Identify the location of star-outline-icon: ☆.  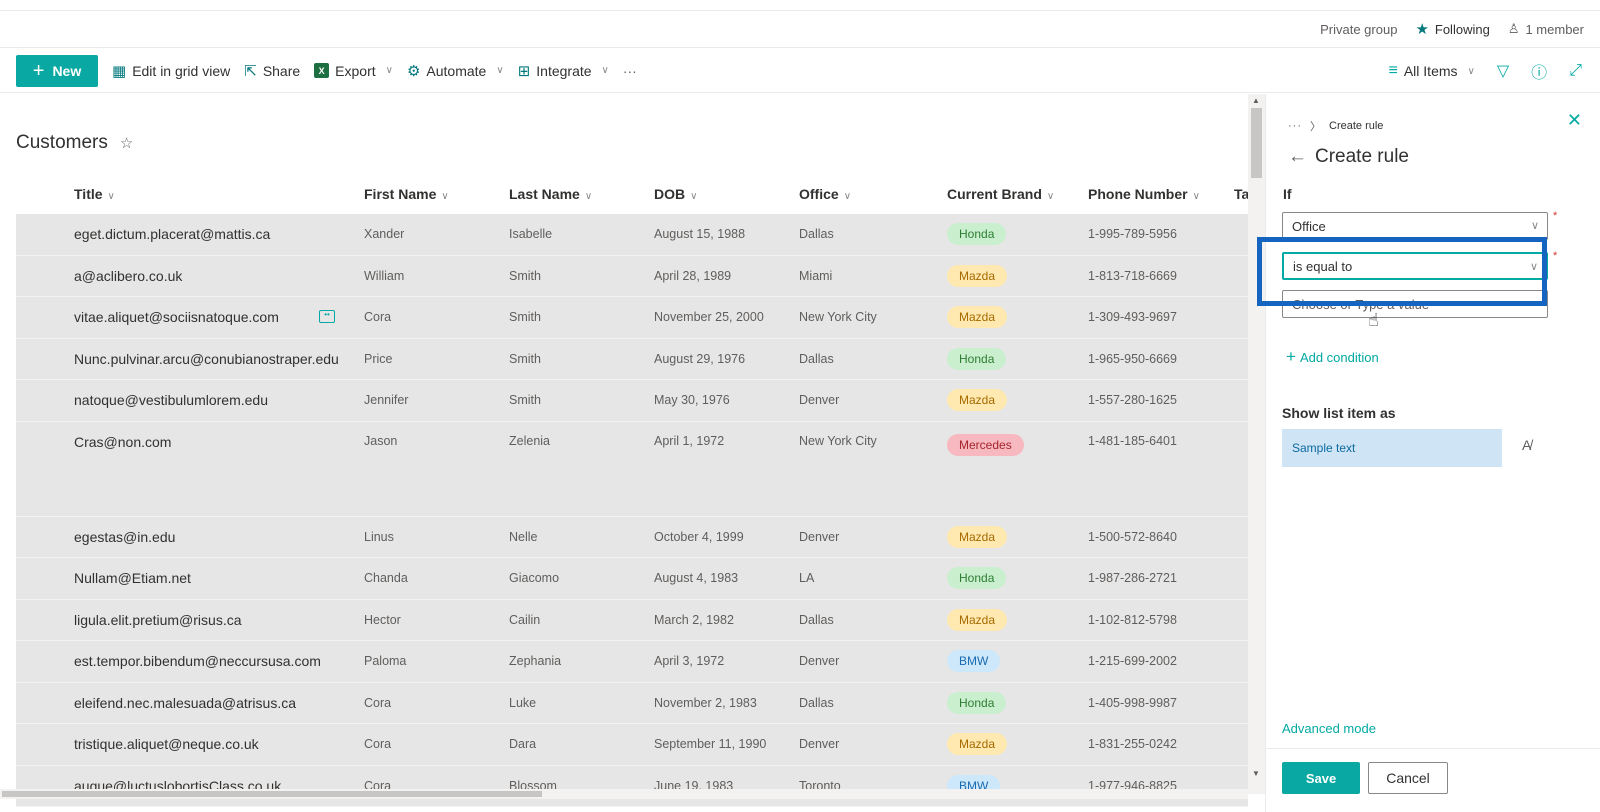
(126, 143).